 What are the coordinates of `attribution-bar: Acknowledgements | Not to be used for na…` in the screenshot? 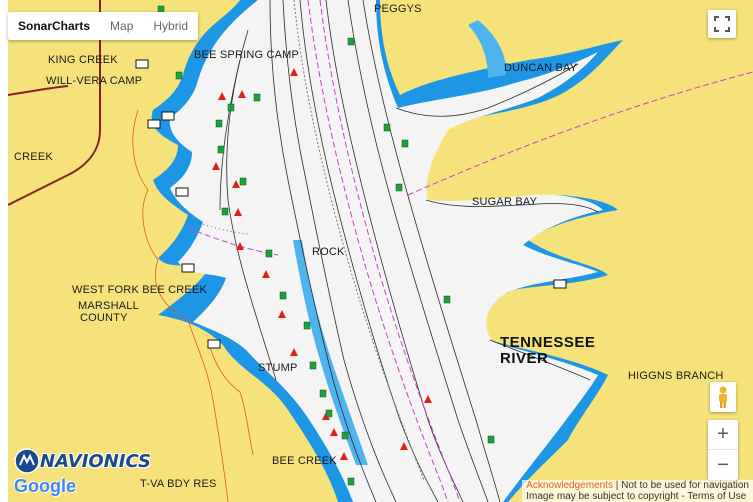 It's located at (637, 491).